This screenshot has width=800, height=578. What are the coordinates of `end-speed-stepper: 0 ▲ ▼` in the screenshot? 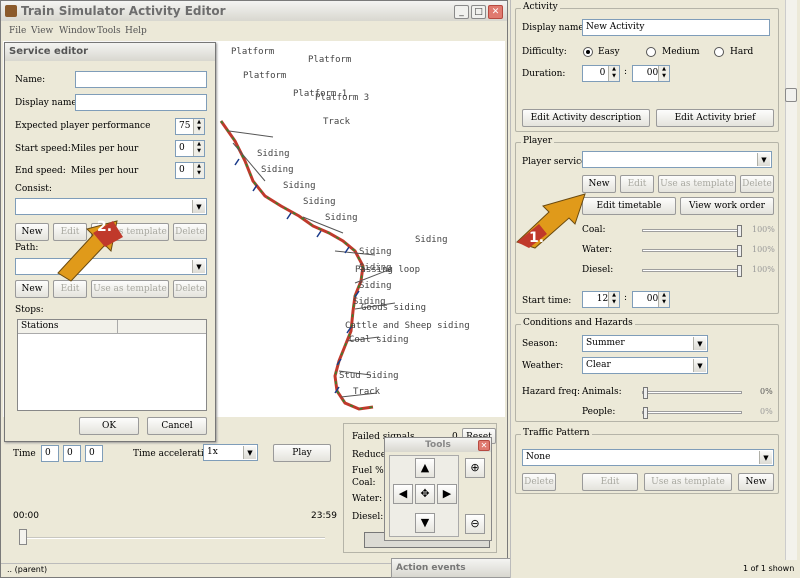 It's located at (190, 170).